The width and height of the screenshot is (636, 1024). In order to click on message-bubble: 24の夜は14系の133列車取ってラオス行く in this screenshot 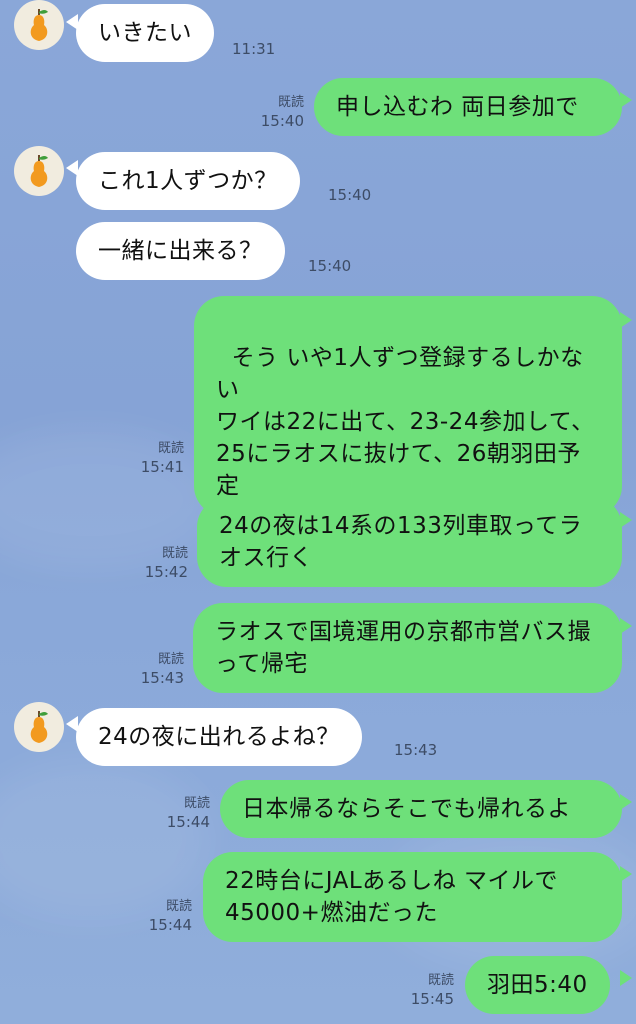, I will do `click(409, 542)`.